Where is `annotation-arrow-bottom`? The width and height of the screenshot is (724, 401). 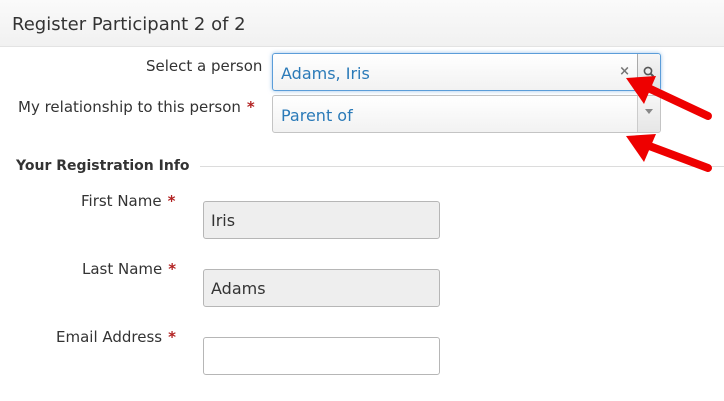 annotation-arrow-bottom is located at coordinates (669, 153).